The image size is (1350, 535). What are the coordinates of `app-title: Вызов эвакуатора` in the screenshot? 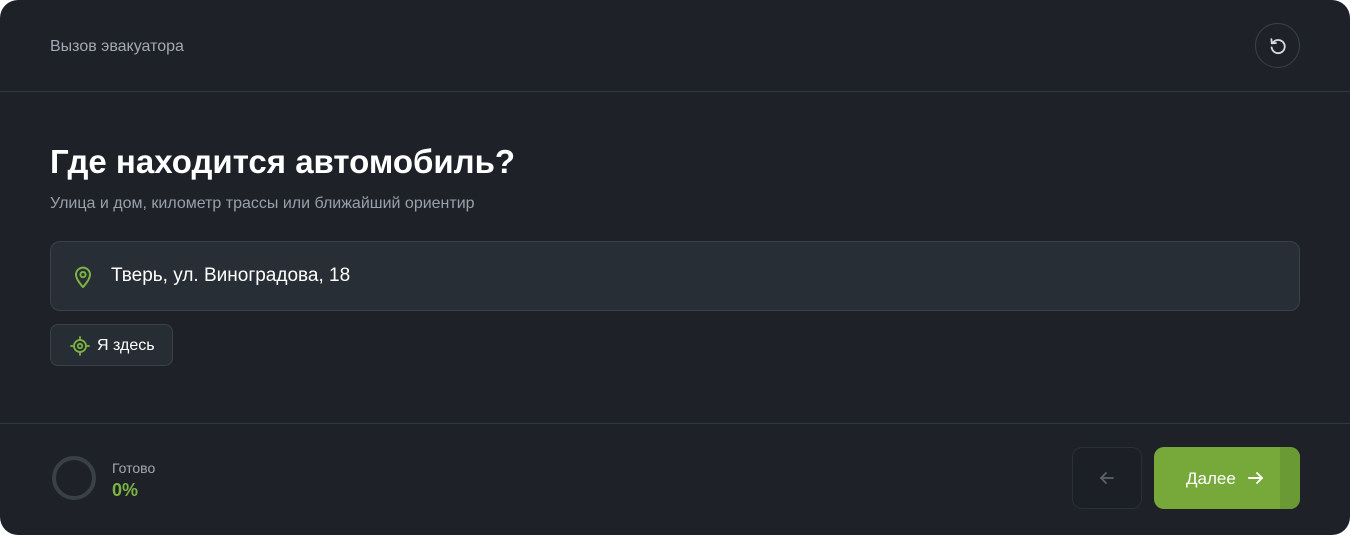 It's located at (117, 46).